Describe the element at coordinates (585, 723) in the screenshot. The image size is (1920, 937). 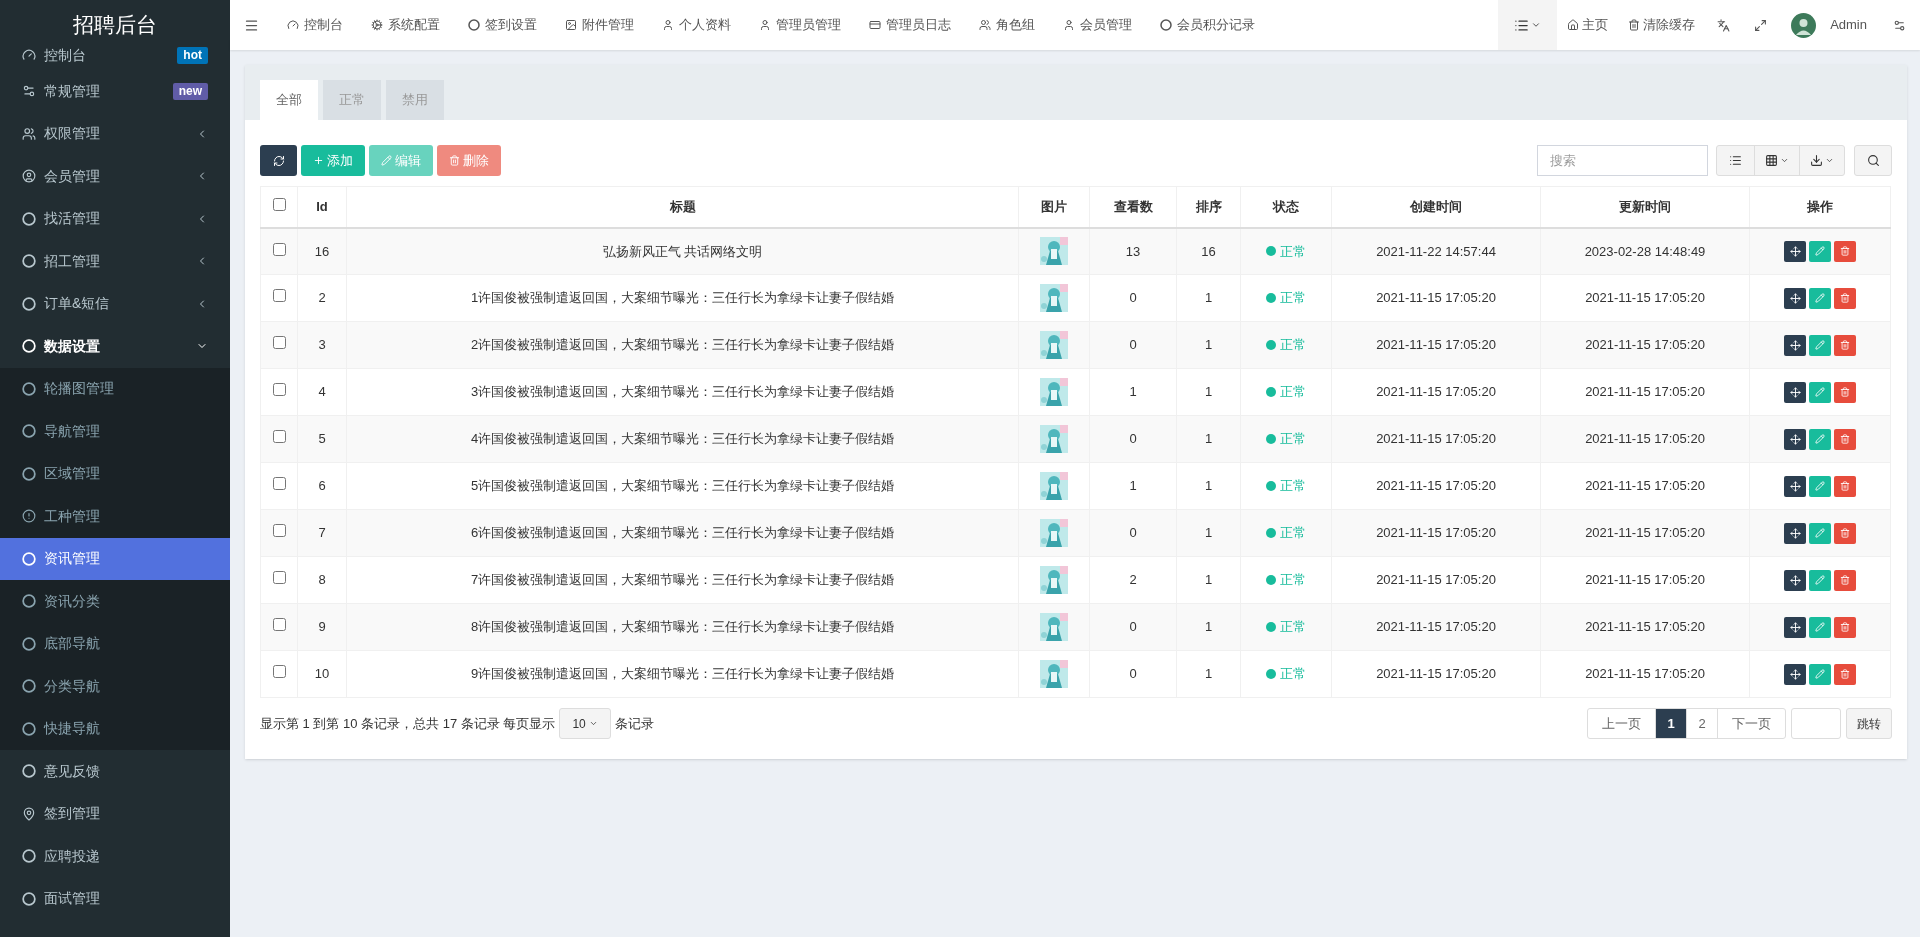
I see `page-size-select: 10` at that location.